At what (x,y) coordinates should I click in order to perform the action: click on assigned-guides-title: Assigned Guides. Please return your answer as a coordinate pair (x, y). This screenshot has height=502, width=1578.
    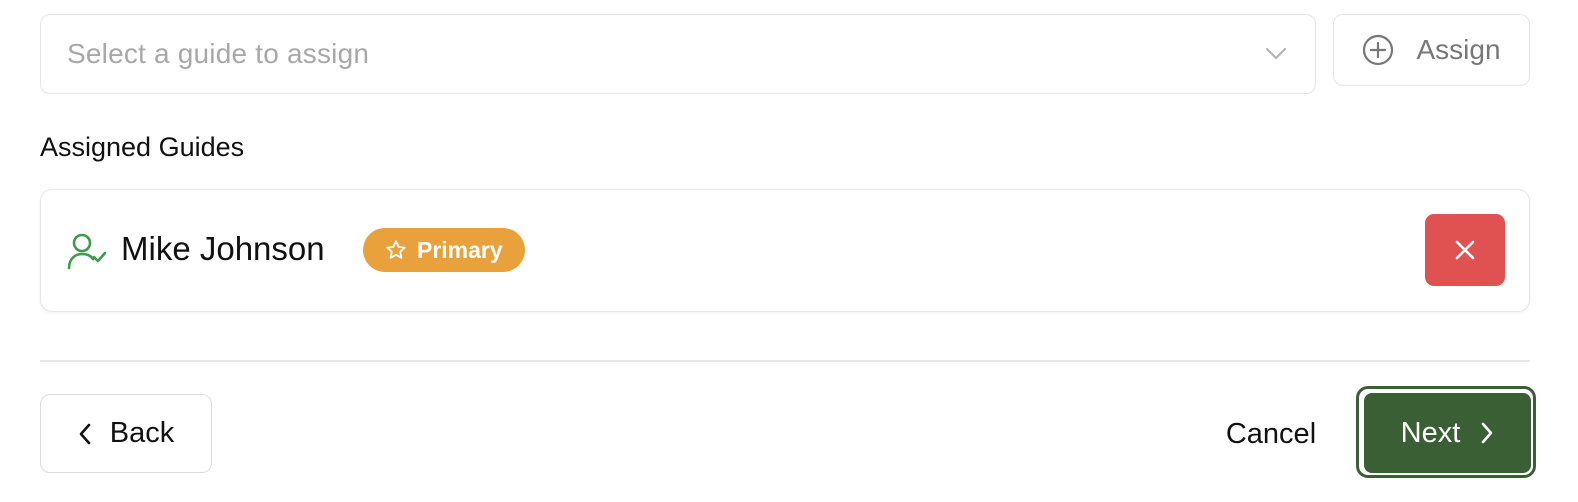
    Looking at the image, I should click on (142, 147).